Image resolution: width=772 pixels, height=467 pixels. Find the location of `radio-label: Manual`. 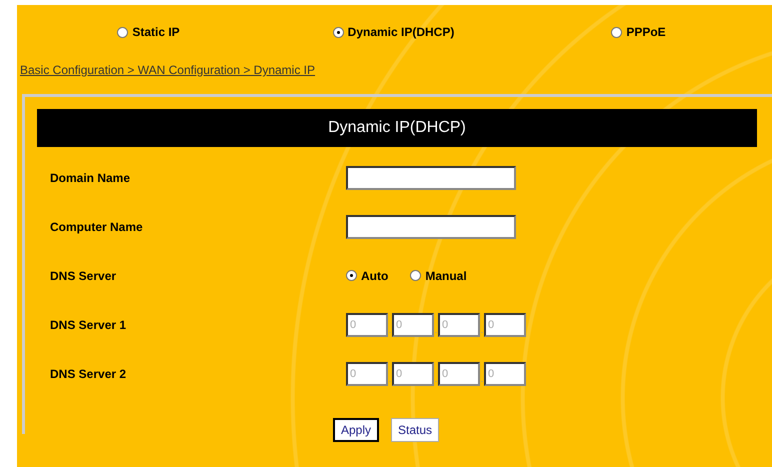

radio-label: Manual is located at coordinates (446, 275).